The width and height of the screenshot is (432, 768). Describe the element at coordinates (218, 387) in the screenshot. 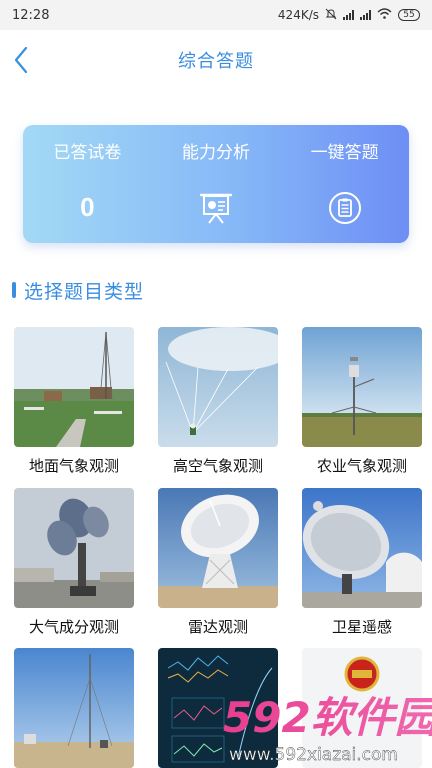

I see `upper-air-observation-image` at that location.